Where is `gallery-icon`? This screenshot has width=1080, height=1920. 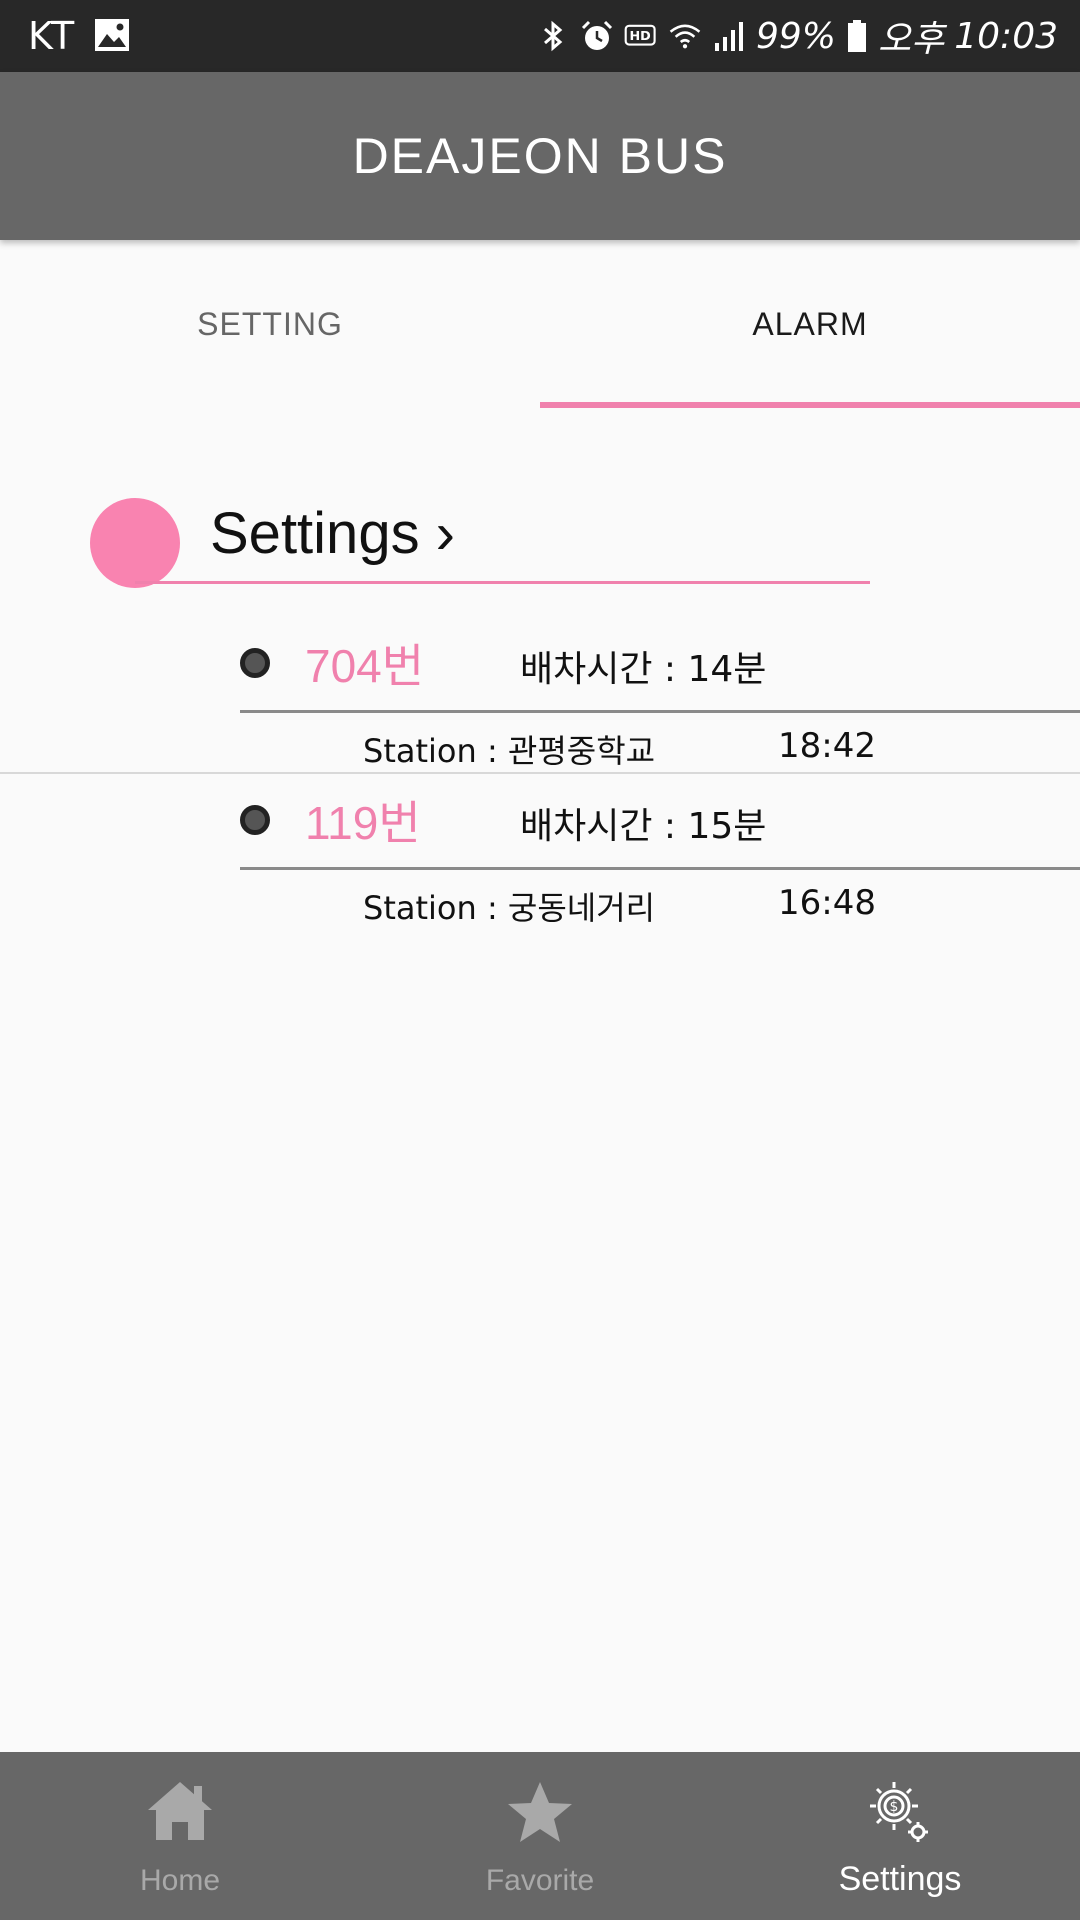 gallery-icon is located at coordinates (112, 35).